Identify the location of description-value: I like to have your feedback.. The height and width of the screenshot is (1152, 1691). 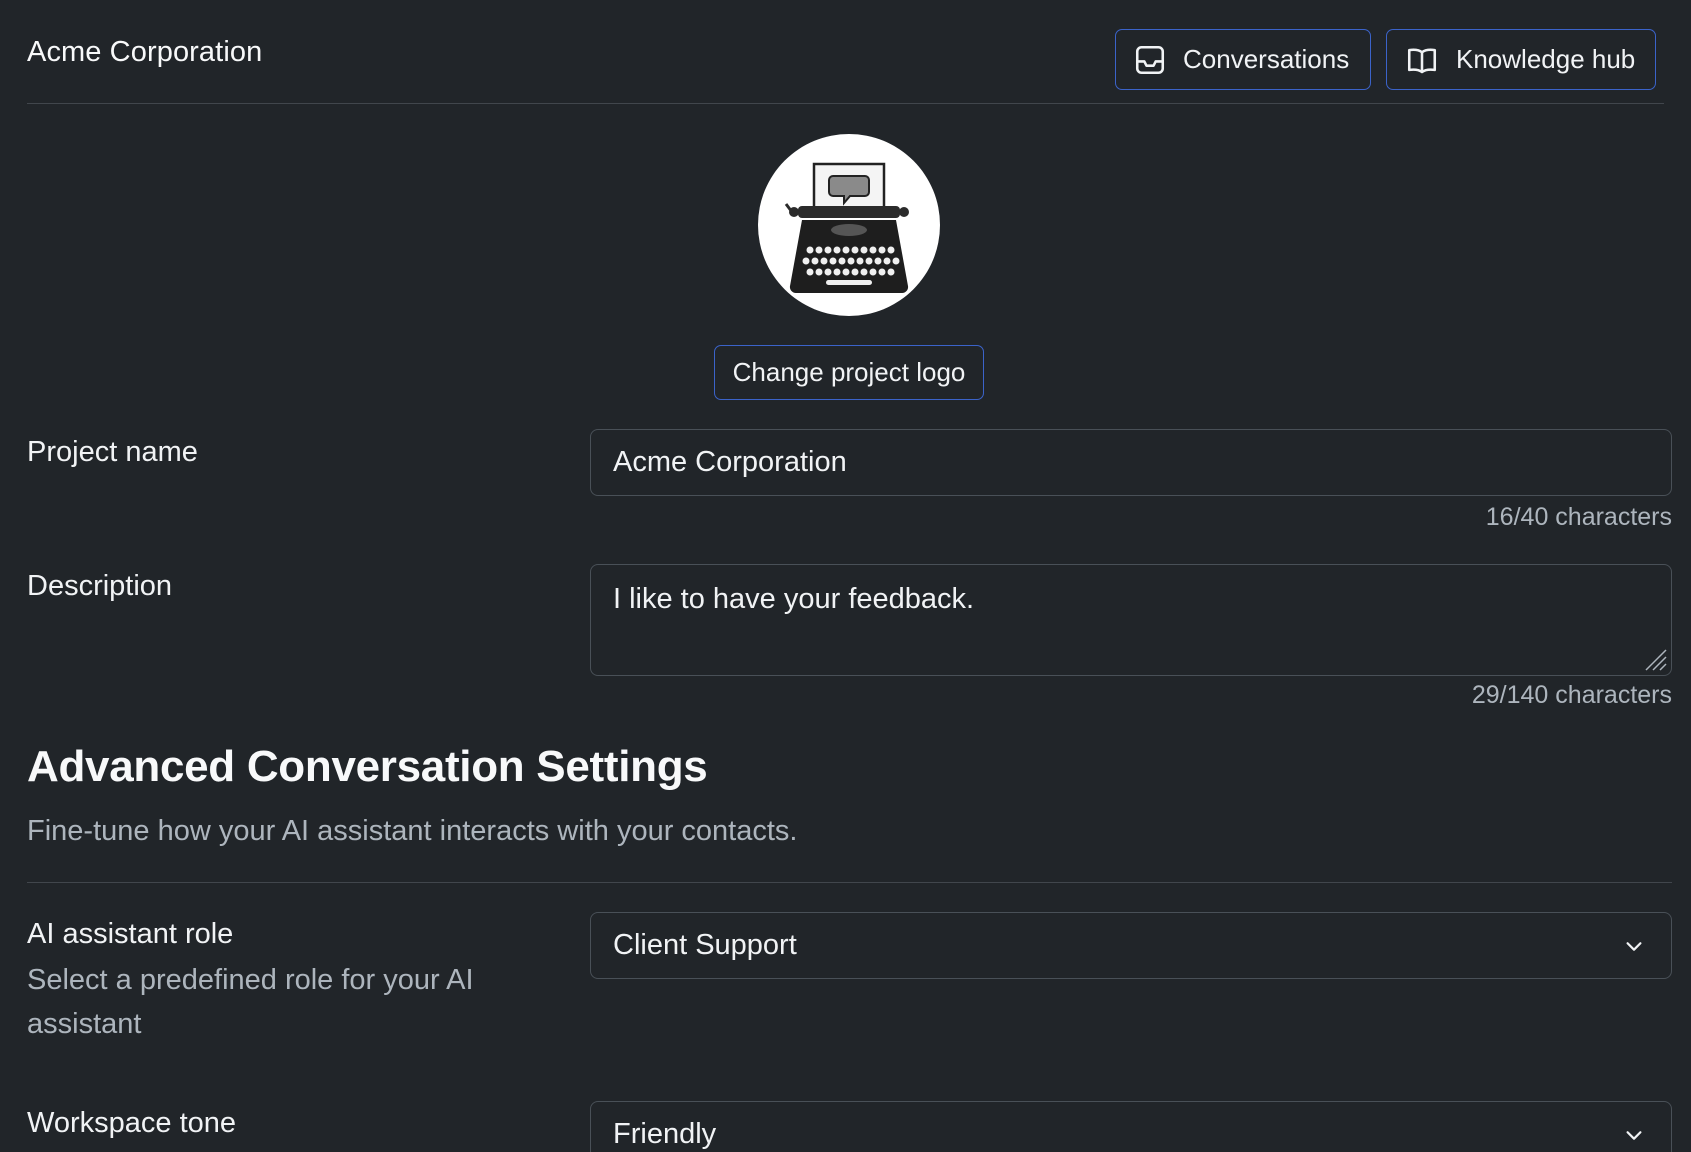
(794, 599).